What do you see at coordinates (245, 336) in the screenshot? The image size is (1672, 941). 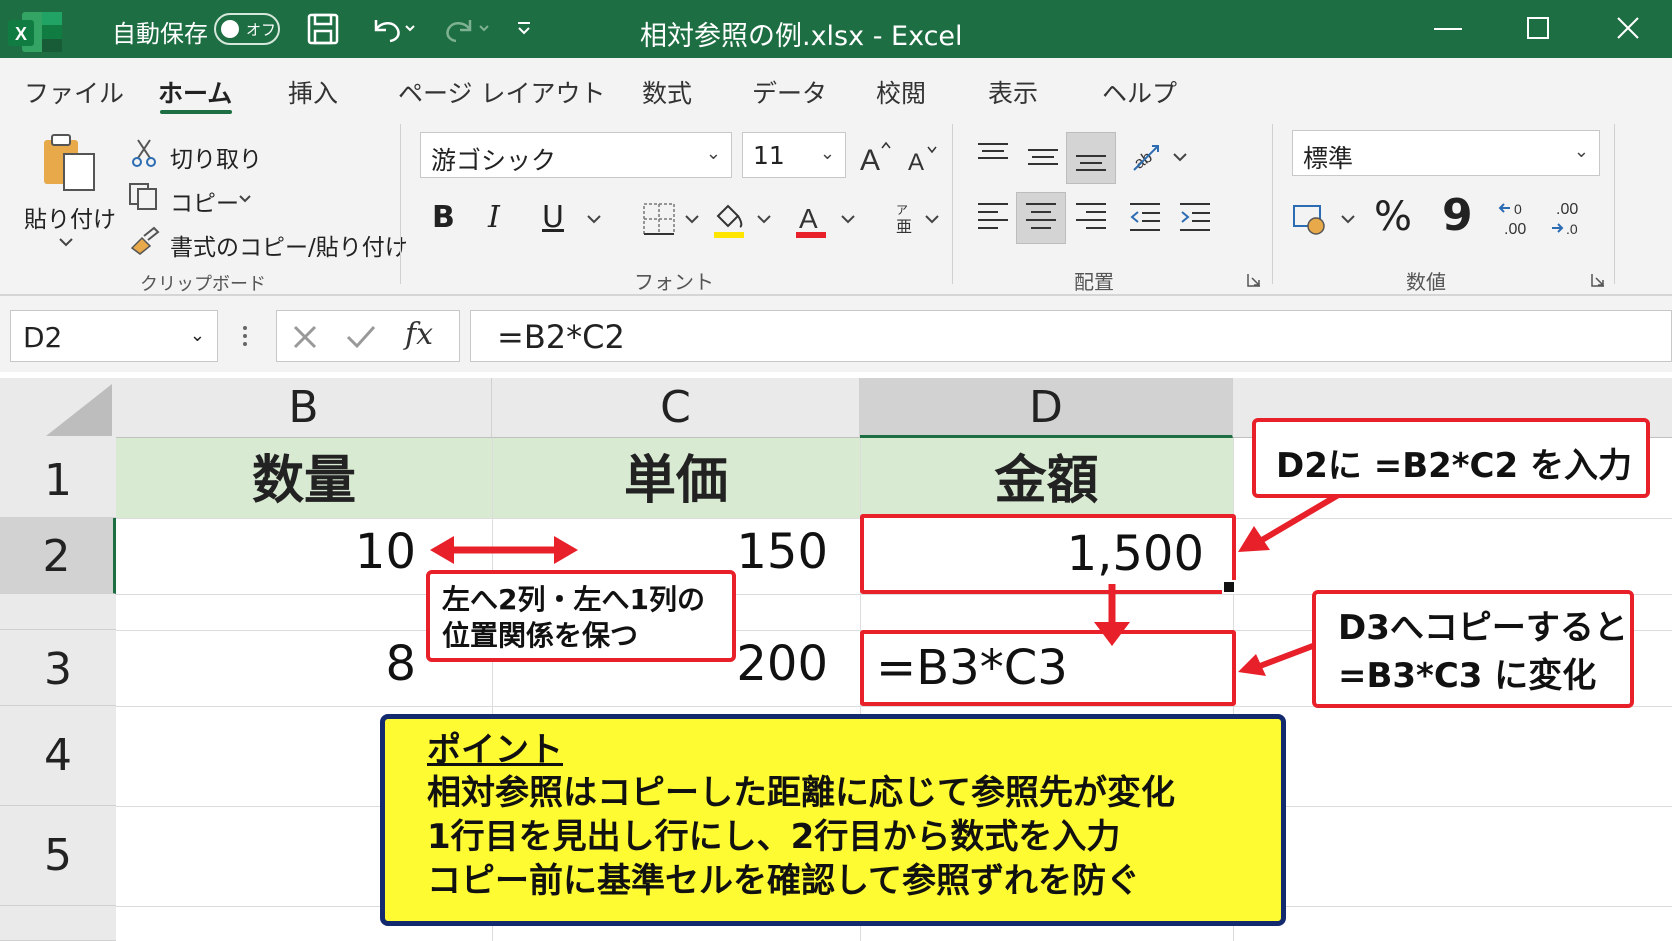 I see `more-options-icon` at bounding box center [245, 336].